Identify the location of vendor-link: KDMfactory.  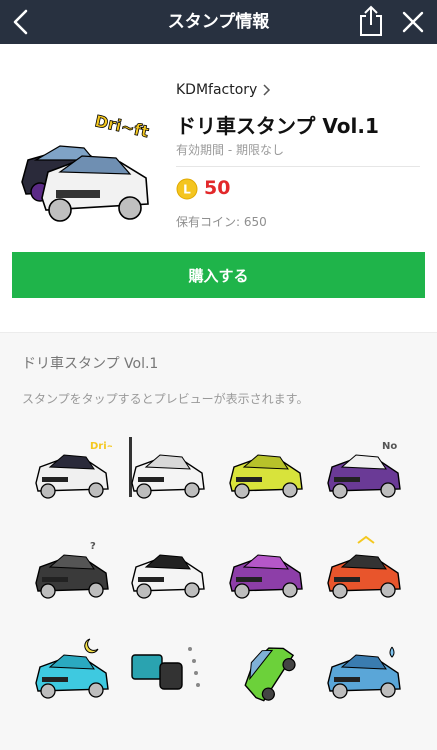
(223, 90).